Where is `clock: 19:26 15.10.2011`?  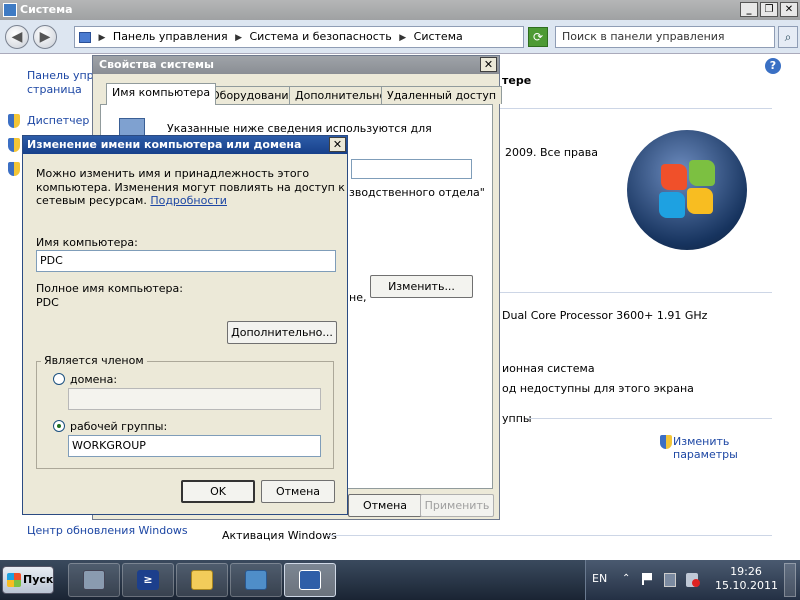 clock: 19:26 15.10.2011 is located at coordinates (746, 579).